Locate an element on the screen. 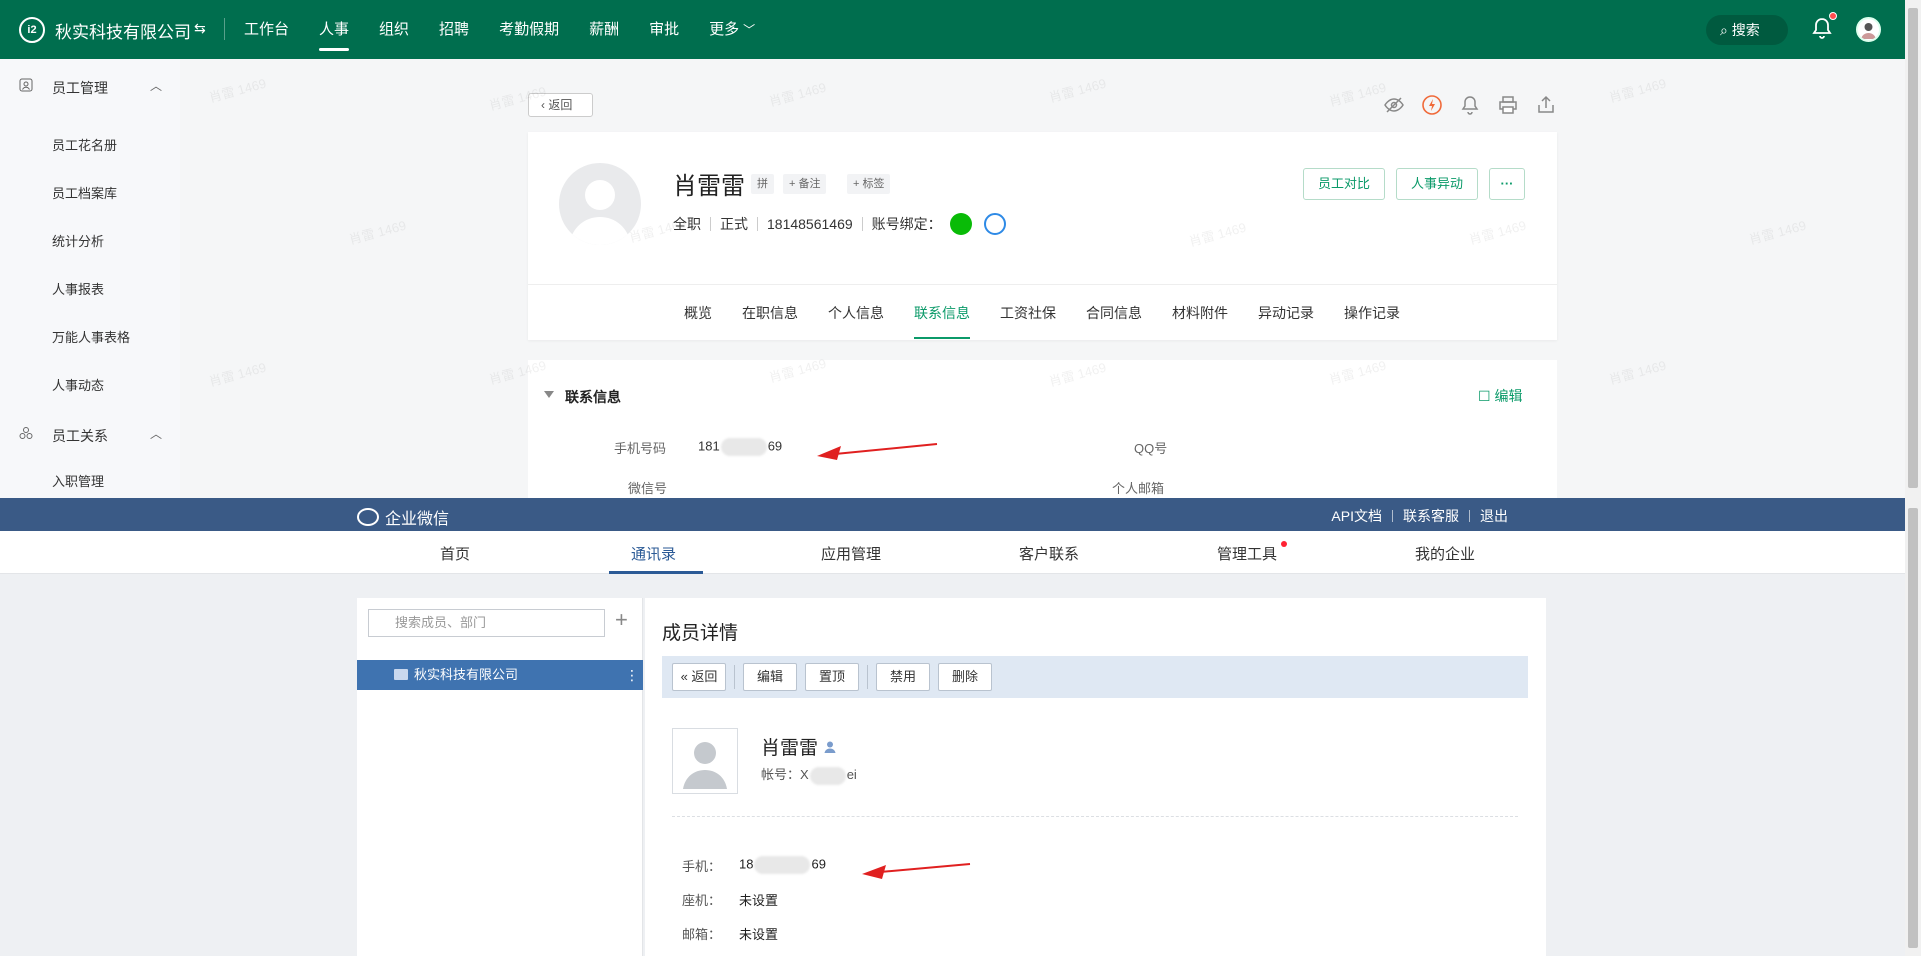 The height and width of the screenshot is (956, 1921). hr-change-button: 人事异动 is located at coordinates (1437, 184).